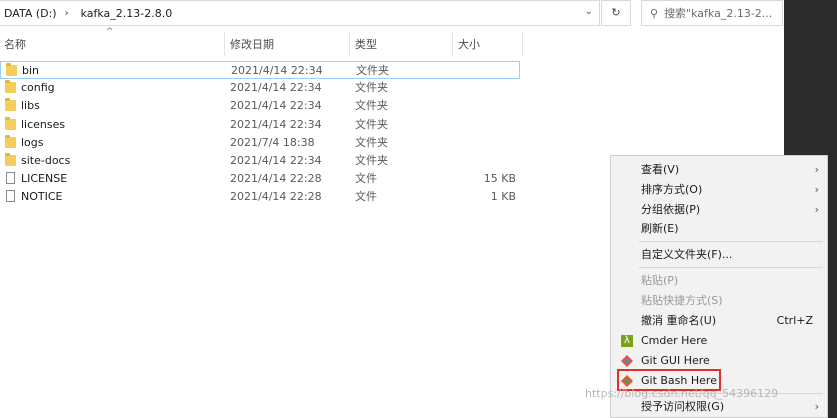 The height and width of the screenshot is (418, 837). What do you see at coordinates (627, 341) in the screenshot?
I see `cmder-lambda-icon: λ` at bounding box center [627, 341].